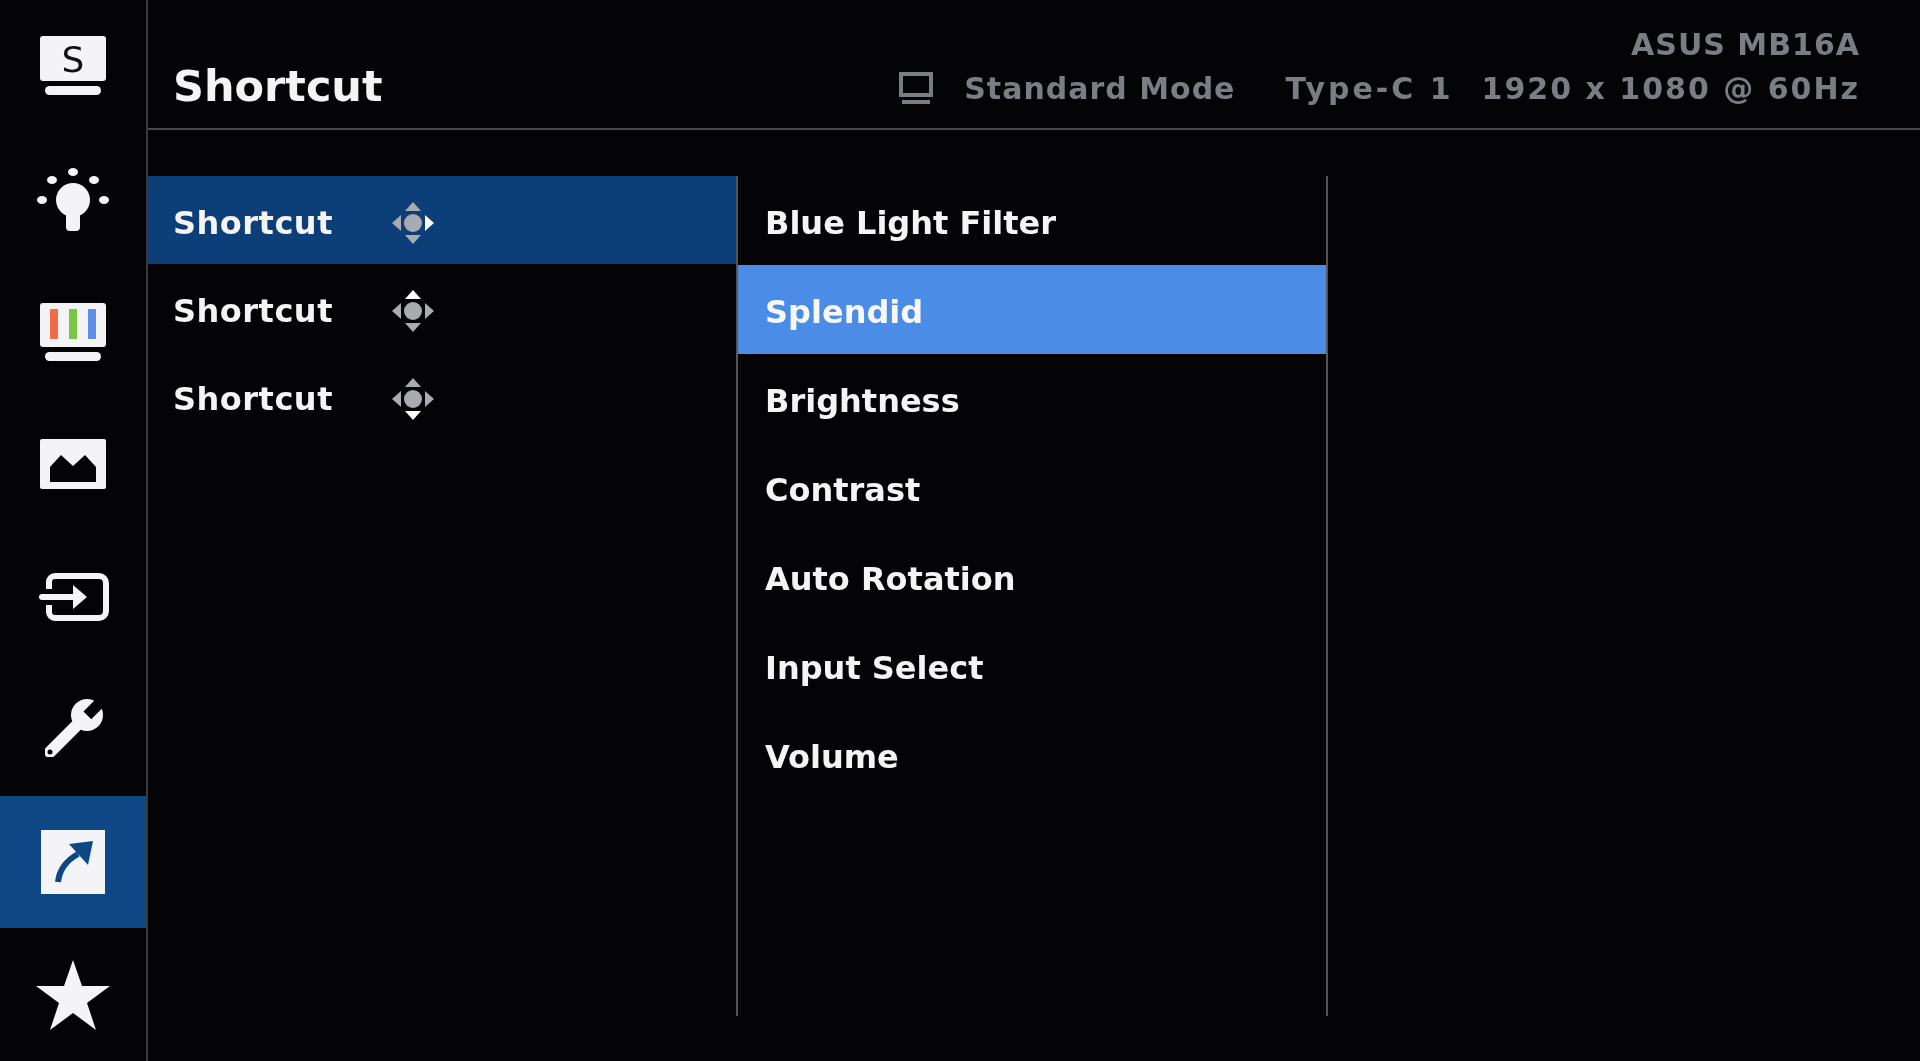 The width and height of the screenshot is (1920, 1061). What do you see at coordinates (1032, 576) in the screenshot?
I see `menu-item: Auto Rotation` at bounding box center [1032, 576].